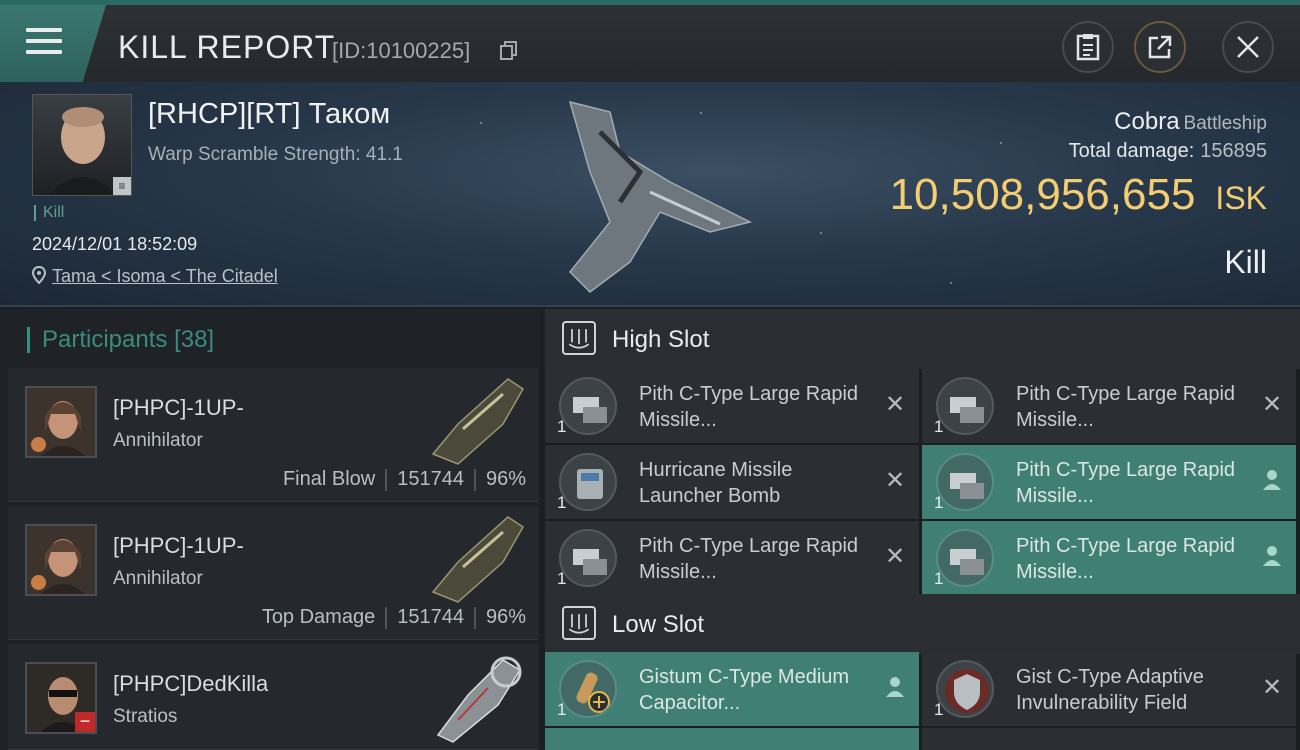  What do you see at coordinates (579, 623) in the screenshot?
I see `low-slot-icon` at bounding box center [579, 623].